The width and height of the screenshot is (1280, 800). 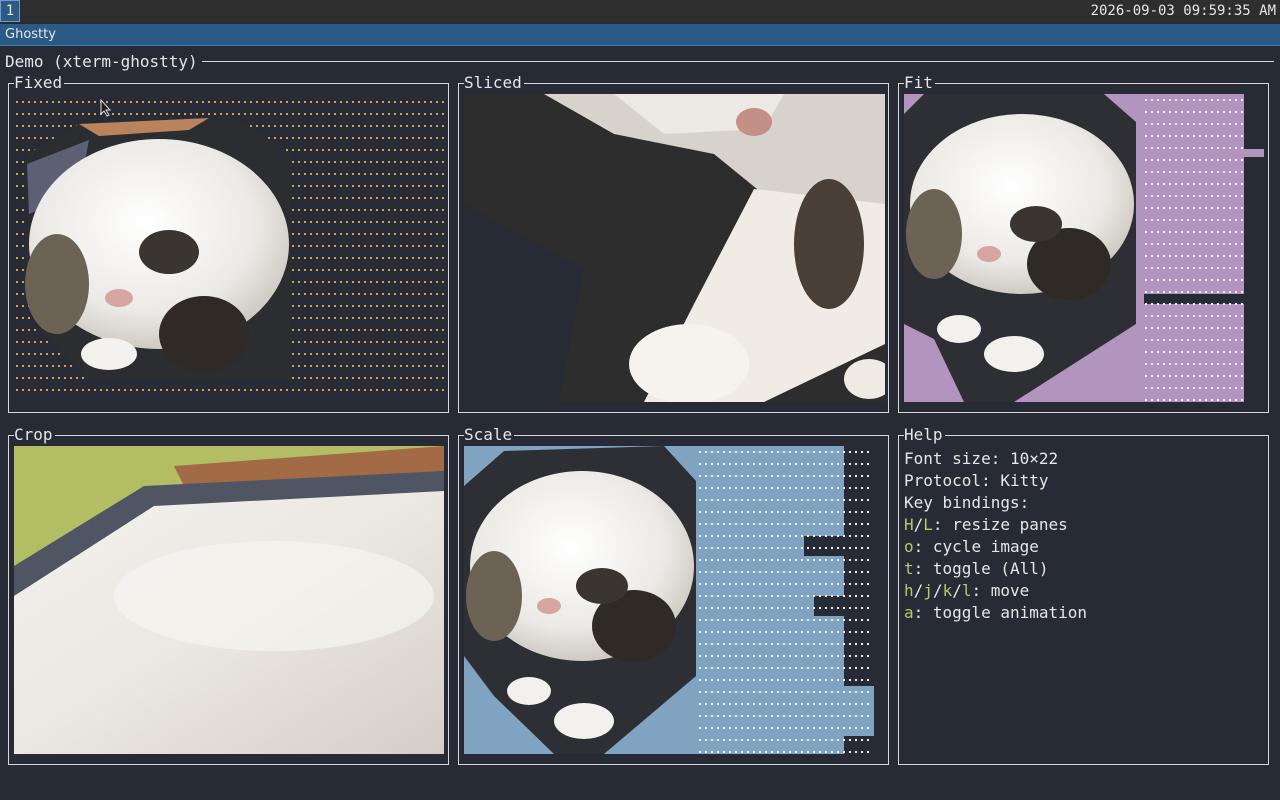 What do you see at coordinates (909, 590) in the screenshot?
I see `key-h: h` at bounding box center [909, 590].